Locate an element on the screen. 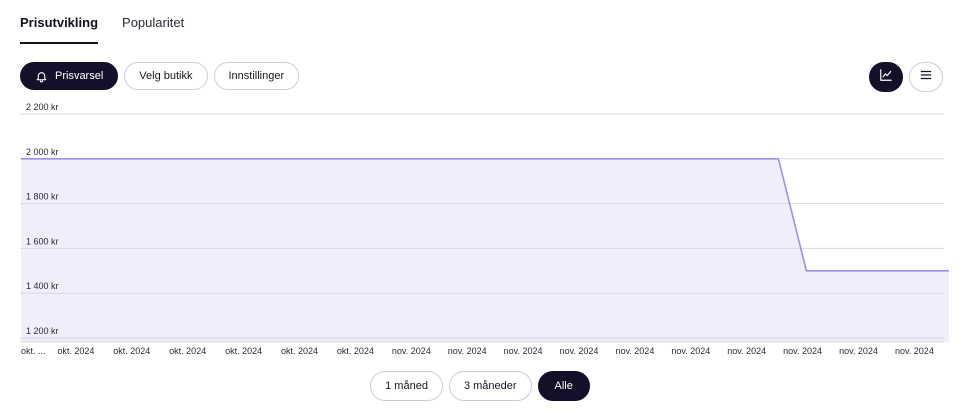 Image resolution: width=960 pixels, height=412 pixels. range-1-month-button: 1 måned is located at coordinates (406, 386).